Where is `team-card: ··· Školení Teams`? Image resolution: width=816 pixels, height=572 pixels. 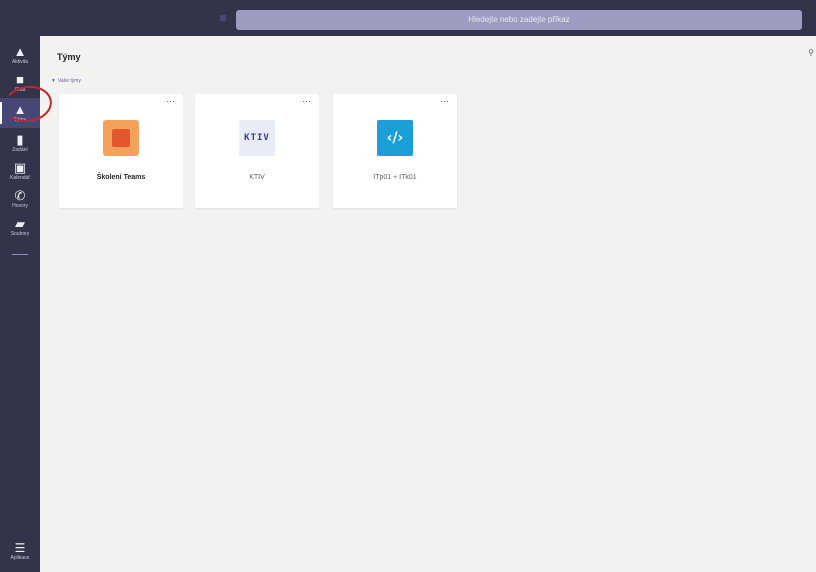
team-card: ··· Školení Teams is located at coordinates (121, 151).